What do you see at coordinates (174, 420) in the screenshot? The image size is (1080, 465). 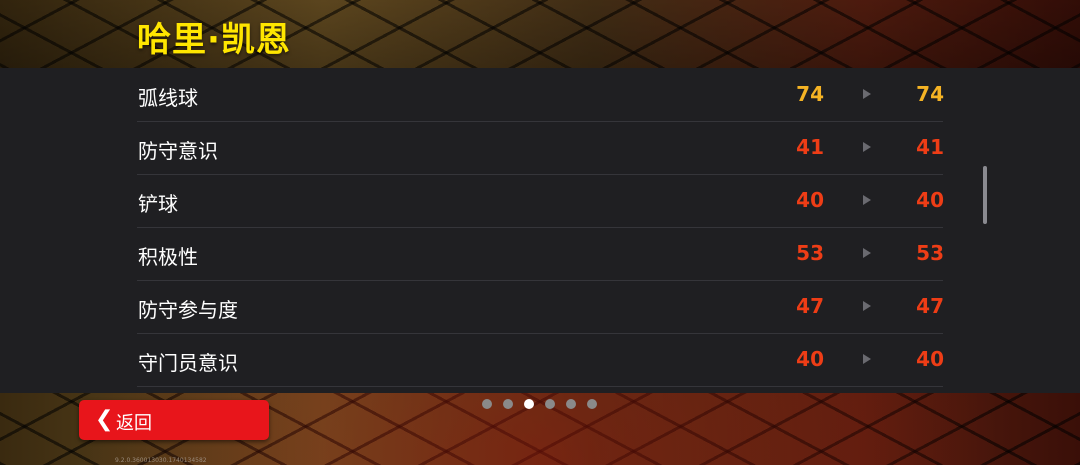 I see `back-button: ❮ 返回` at bounding box center [174, 420].